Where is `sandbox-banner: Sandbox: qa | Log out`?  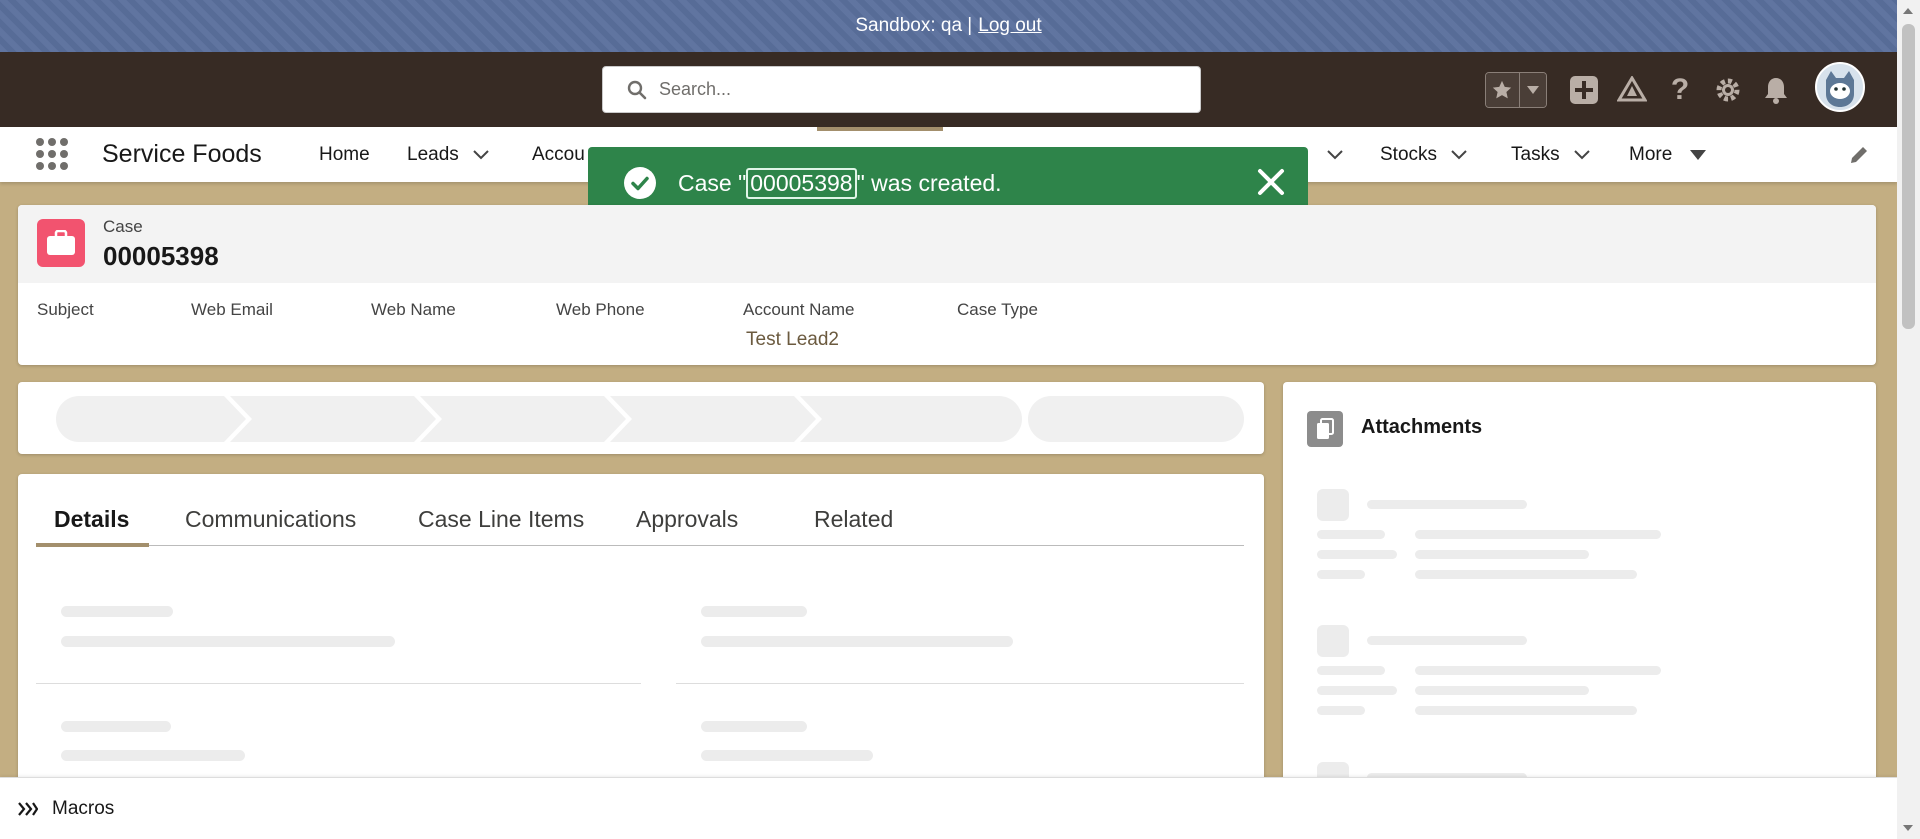 sandbox-banner: Sandbox: qa | Log out is located at coordinates (948, 26).